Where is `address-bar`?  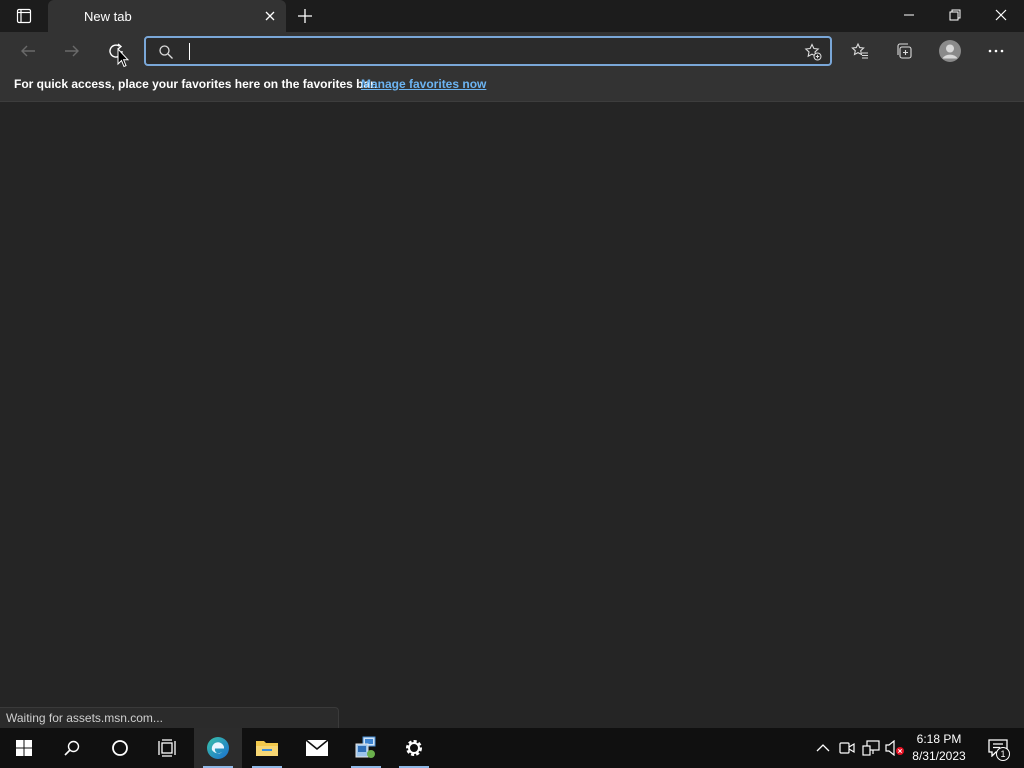 address-bar is located at coordinates (488, 51).